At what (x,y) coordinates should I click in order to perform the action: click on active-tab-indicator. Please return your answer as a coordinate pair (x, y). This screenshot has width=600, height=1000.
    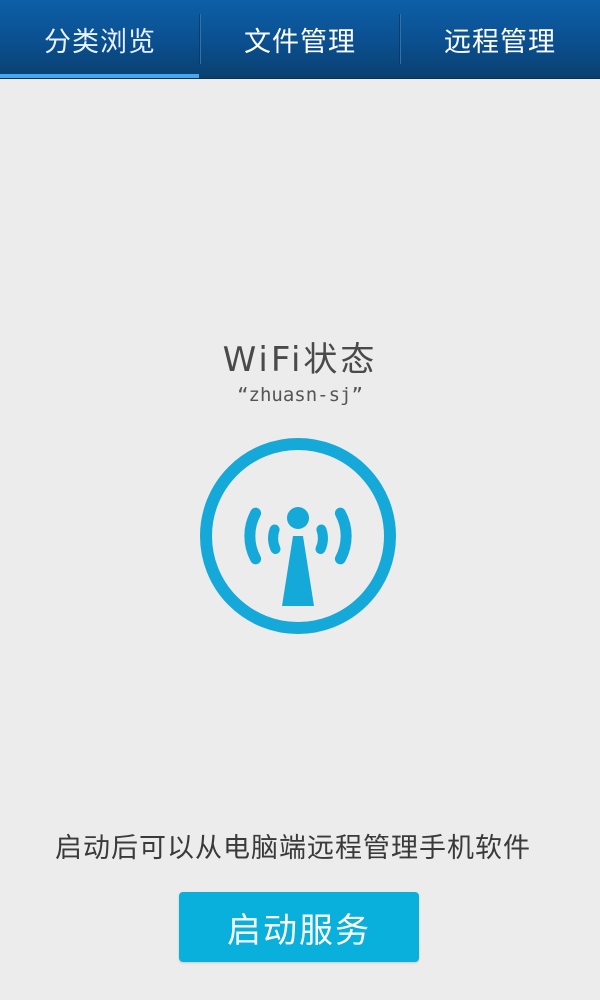
    Looking at the image, I should click on (99, 76).